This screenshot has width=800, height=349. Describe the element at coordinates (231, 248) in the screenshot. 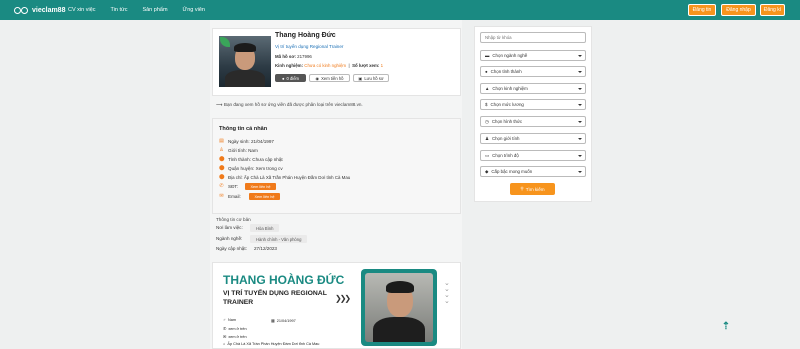

I see `updated-label: Ngày cập nhật:` at that location.